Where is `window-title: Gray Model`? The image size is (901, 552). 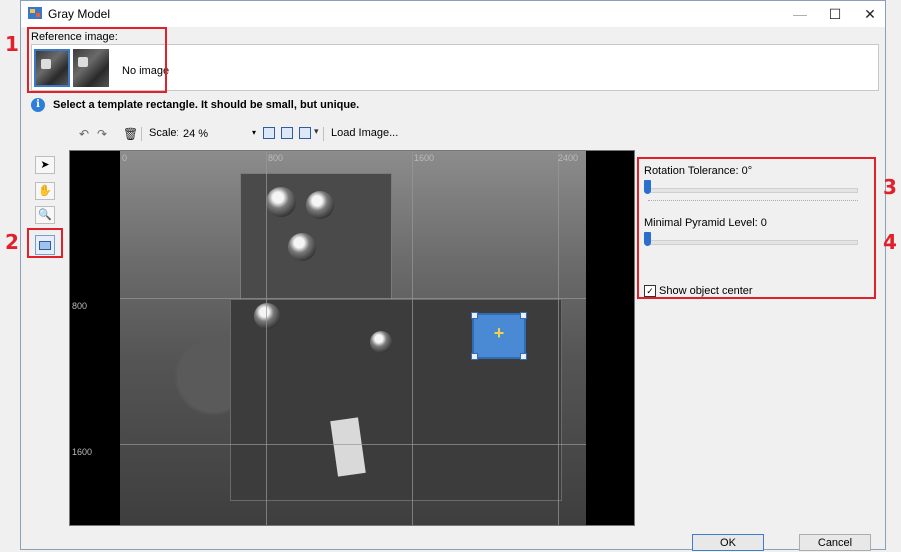
window-title: Gray Model is located at coordinates (79, 14).